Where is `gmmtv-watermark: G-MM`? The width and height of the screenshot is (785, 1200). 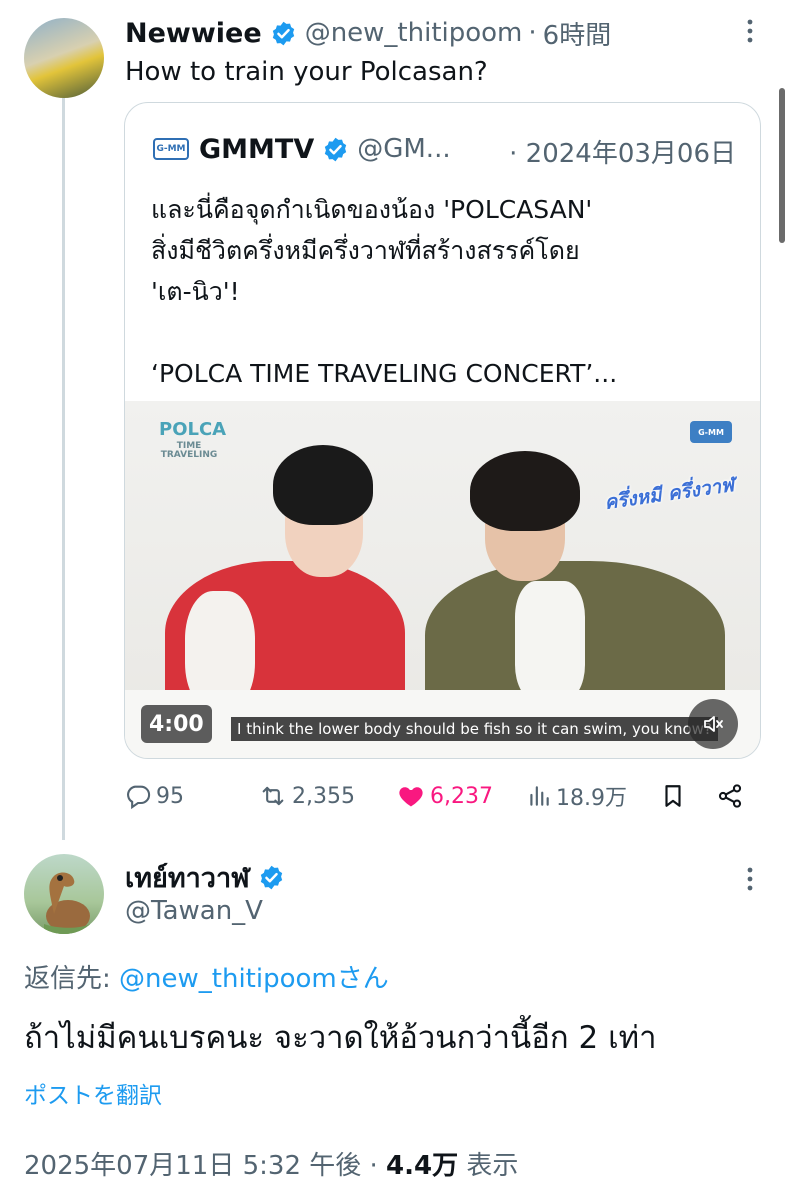
gmmtv-watermark: G-MM is located at coordinates (711, 432).